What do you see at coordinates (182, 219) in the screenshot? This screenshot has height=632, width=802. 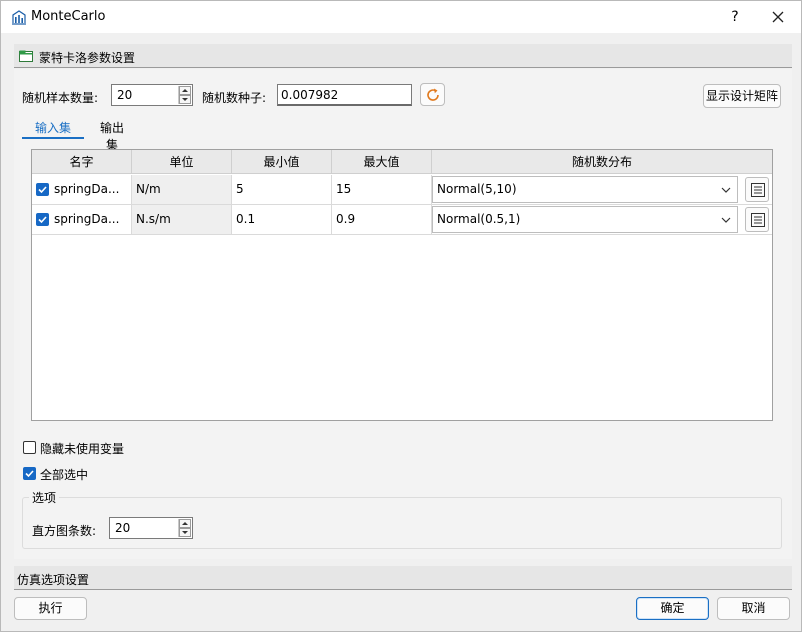 I see `cell-unit: N.s/m` at bounding box center [182, 219].